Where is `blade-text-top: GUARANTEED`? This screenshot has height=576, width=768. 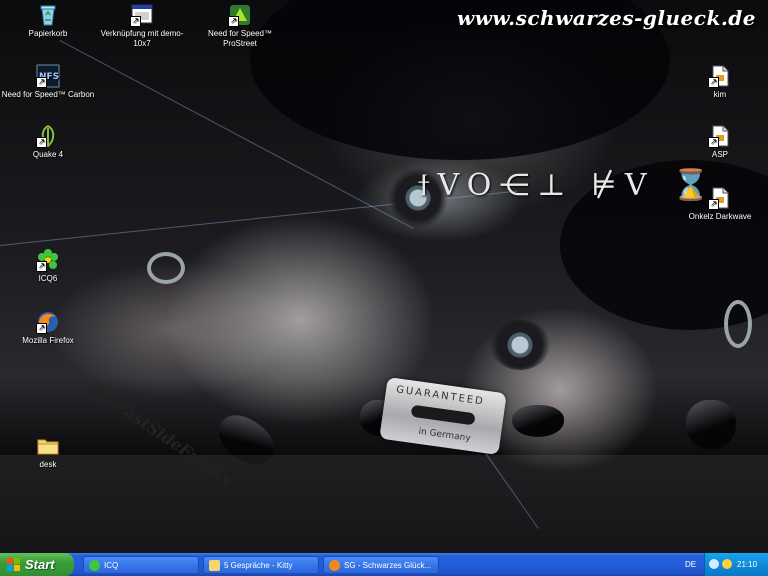
blade-text-top: GUARANTEED is located at coordinates (440, 396).